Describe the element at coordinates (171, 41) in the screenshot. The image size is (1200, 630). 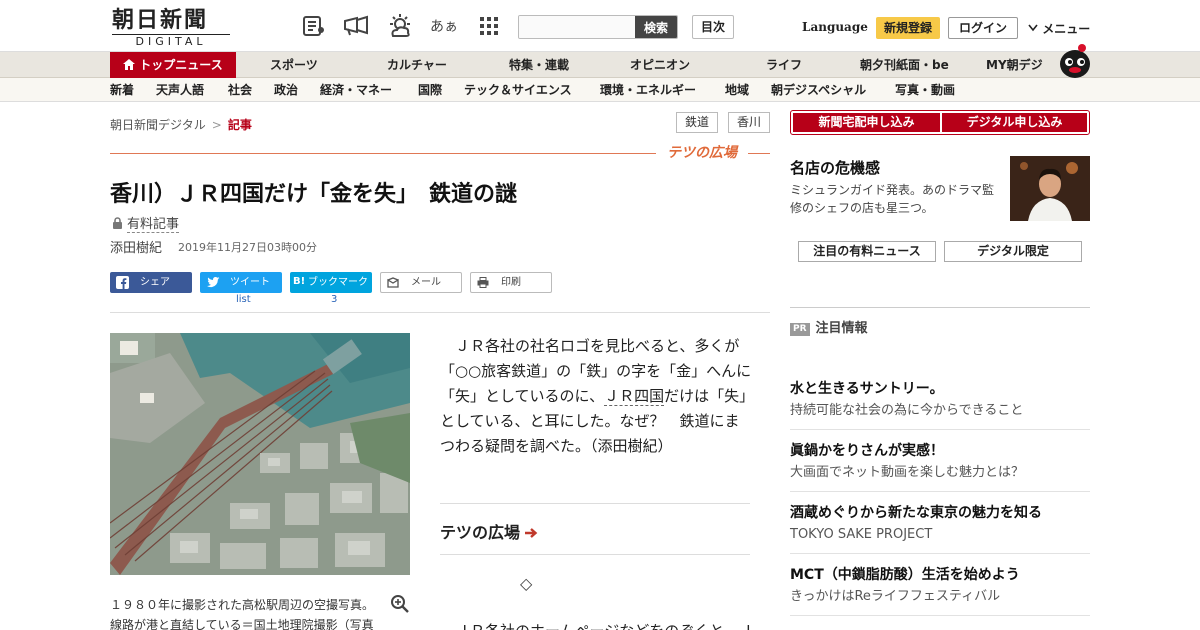
I see `logo-sub: DIGITAL` at that location.